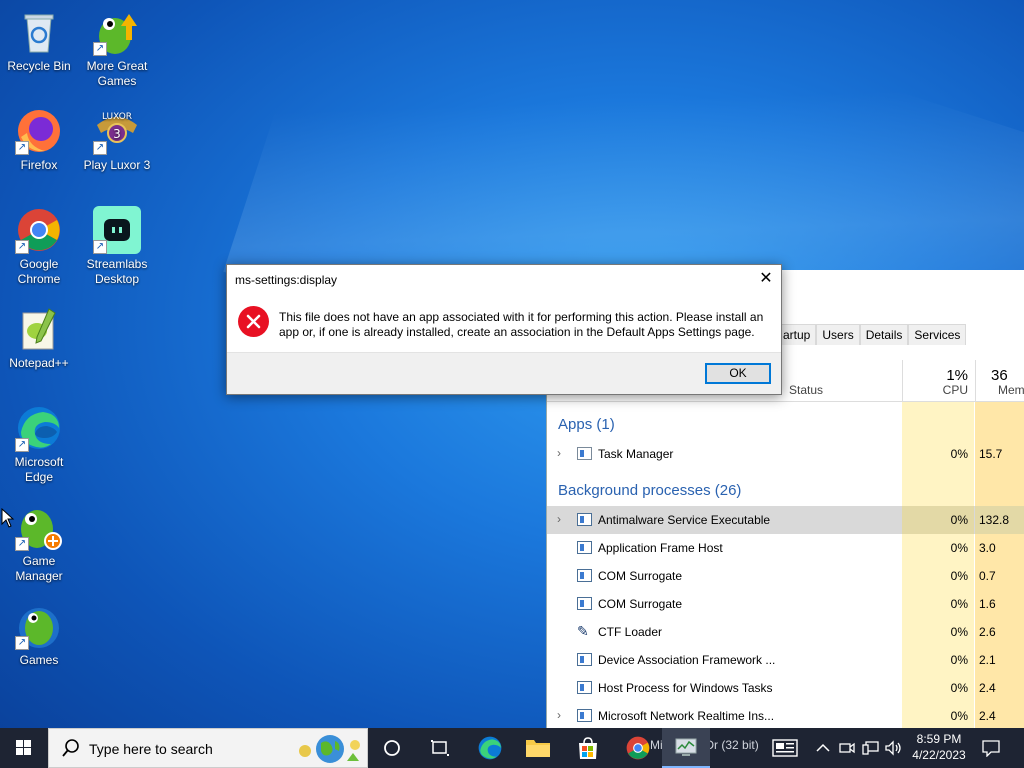 This screenshot has height=768, width=1024. I want to click on network-button, so click(871, 748).